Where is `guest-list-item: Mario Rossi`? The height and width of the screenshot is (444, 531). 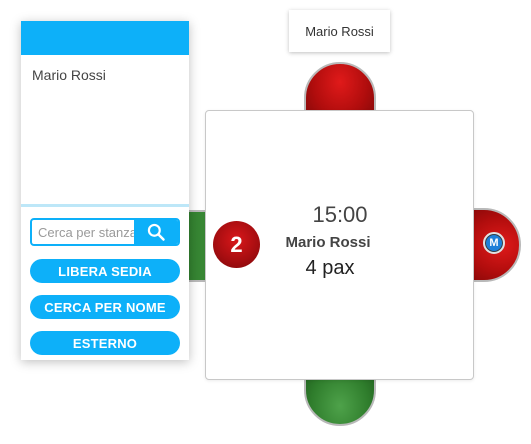
guest-list-item: Mario Rossi is located at coordinates (69, 75).